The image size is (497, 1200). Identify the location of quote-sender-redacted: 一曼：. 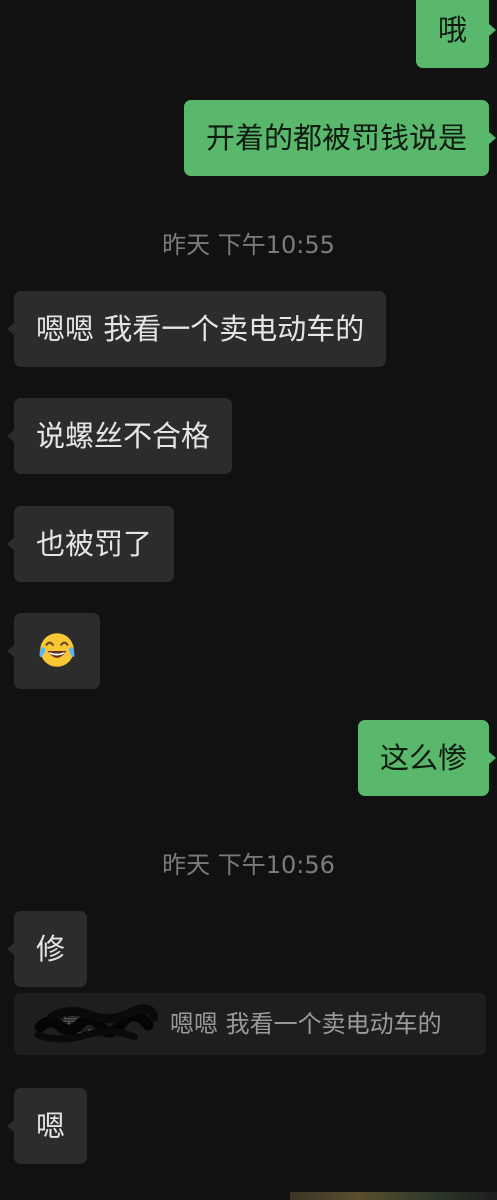
(94, 1024).